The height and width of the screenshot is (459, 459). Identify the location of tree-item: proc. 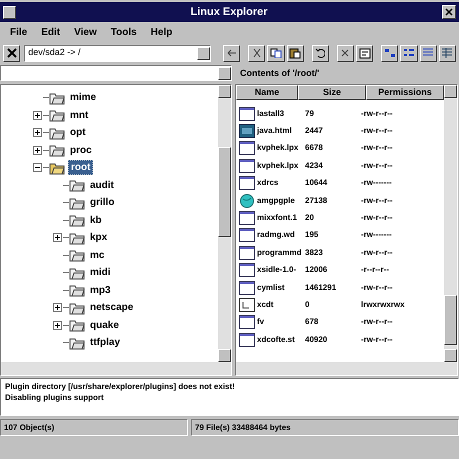
(81, 150).